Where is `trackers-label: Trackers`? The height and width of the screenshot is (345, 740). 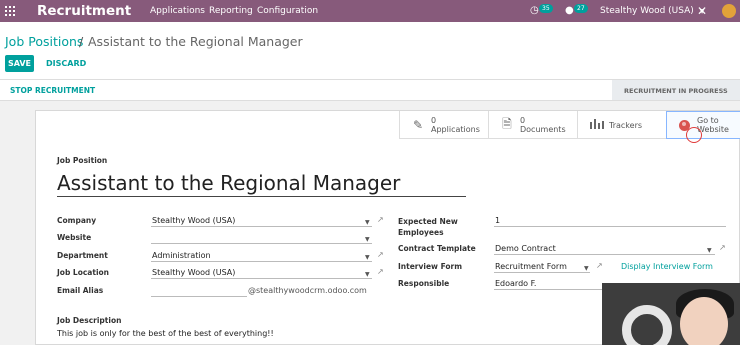 trackers-label: Trackers is located at coordinates (626, 125).